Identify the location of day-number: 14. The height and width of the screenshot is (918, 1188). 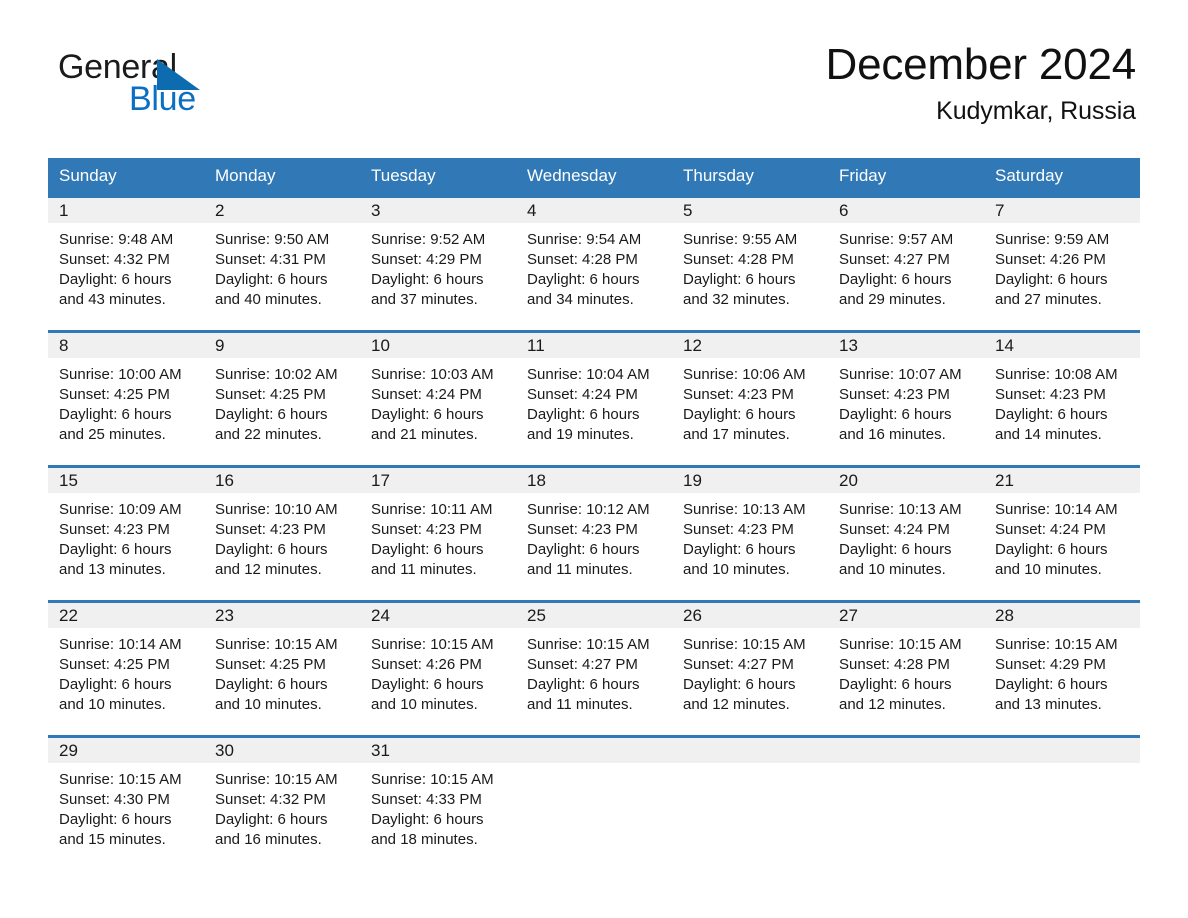
(1004, 345).